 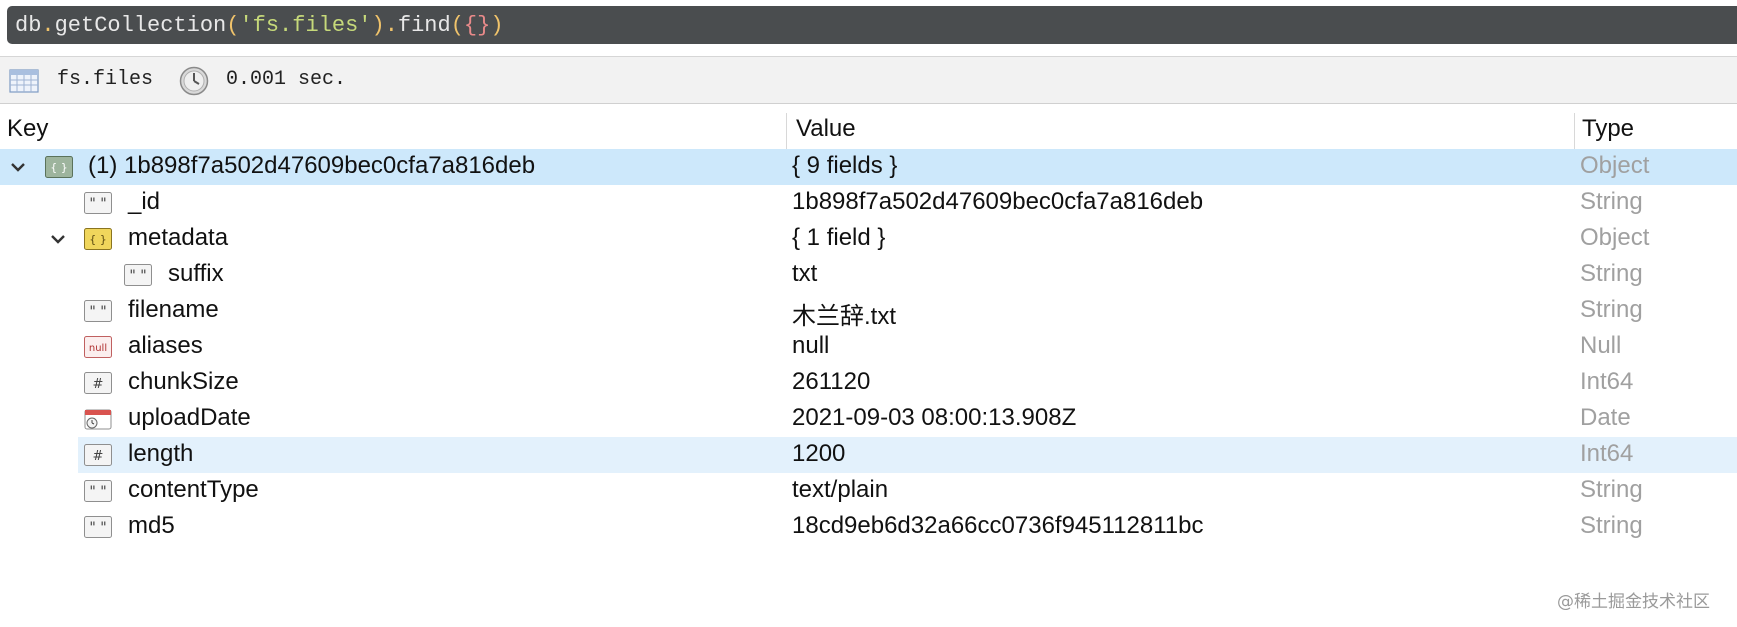 I want to click on row-value: { 9 fields }, so click(x=845, y=165).